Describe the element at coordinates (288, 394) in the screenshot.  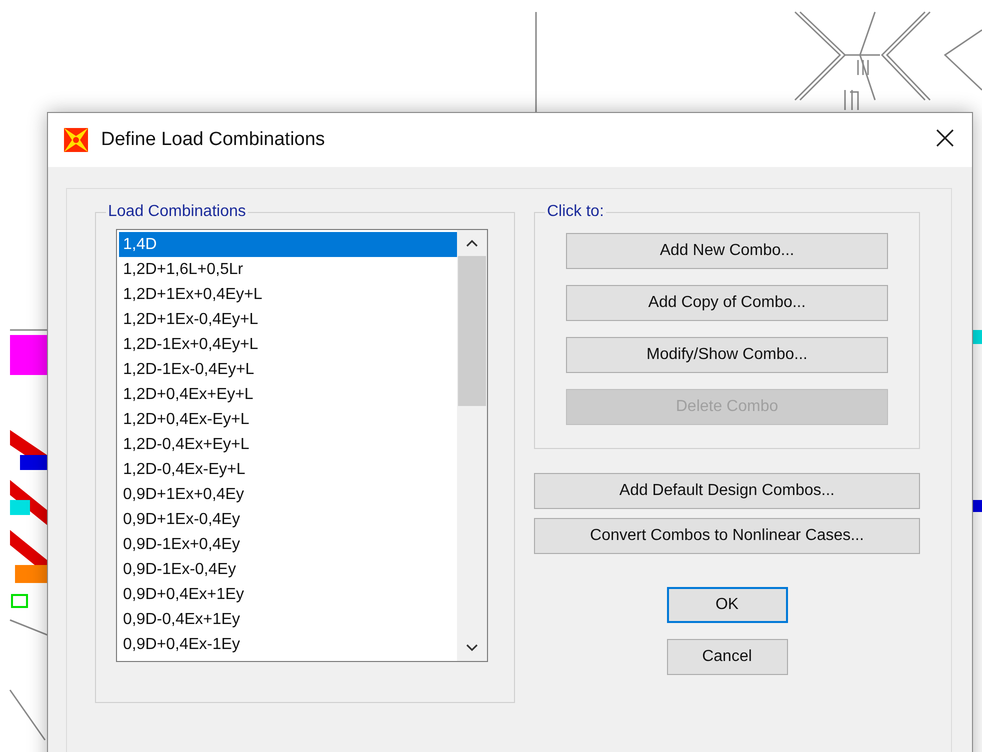
I see `list-item: 1,2D+0,4Ex+Ey+L` at that location.